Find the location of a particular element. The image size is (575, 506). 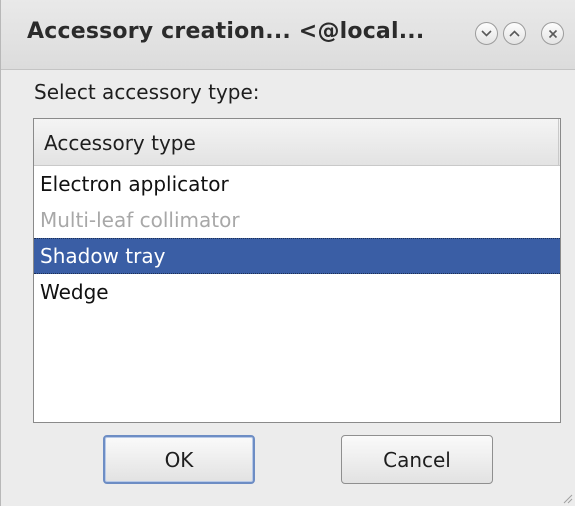

list-item-label: Multi-leaf collimator is located at coordinates (140, 220).